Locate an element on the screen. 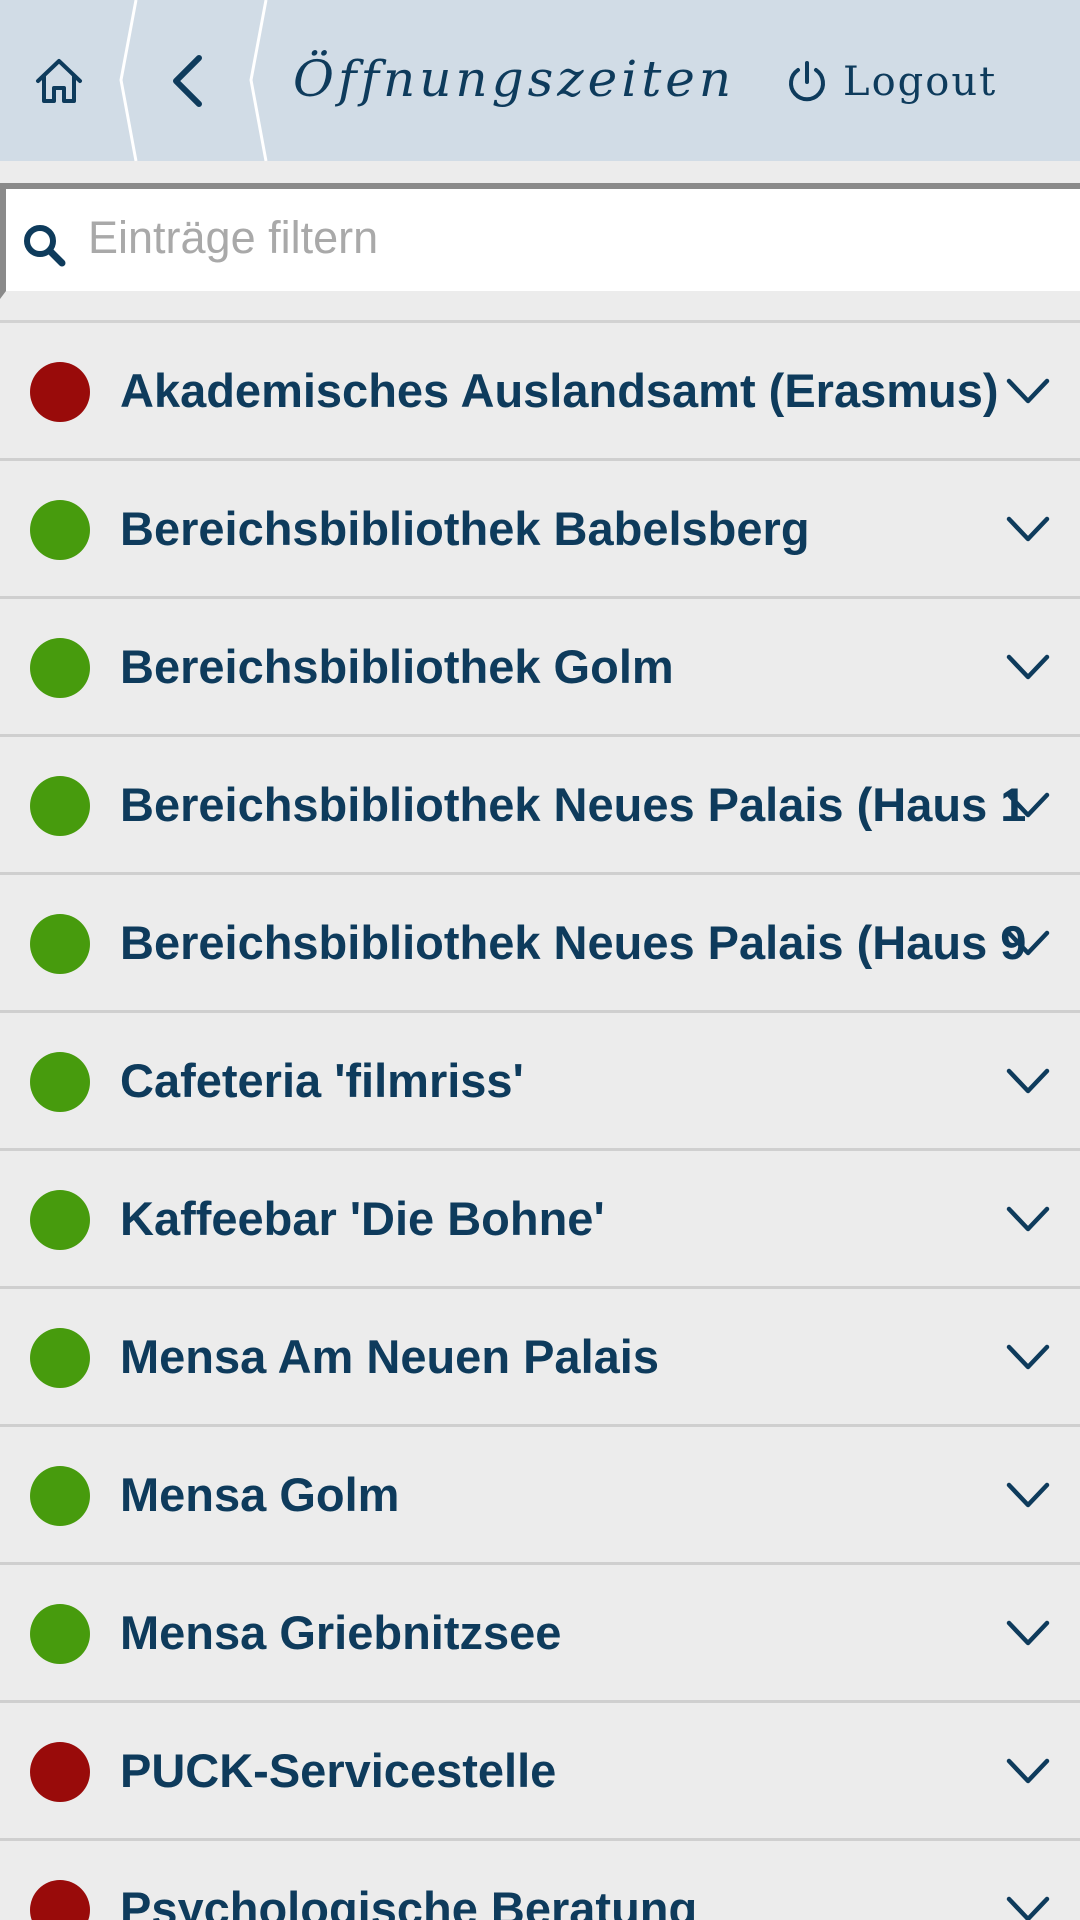  home-button is located at coordinates (59, 80).